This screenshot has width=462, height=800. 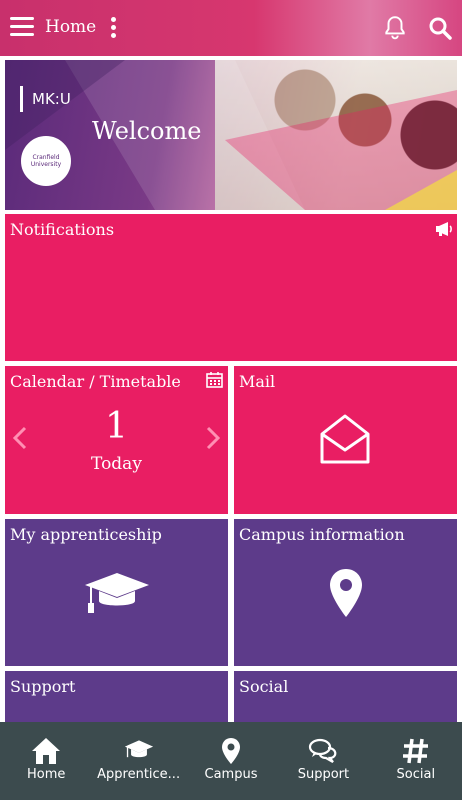 What do you see at coordinates (43, 686) in the screenshot?
I see `tile-label: Support` at bounding box center [43, 686].